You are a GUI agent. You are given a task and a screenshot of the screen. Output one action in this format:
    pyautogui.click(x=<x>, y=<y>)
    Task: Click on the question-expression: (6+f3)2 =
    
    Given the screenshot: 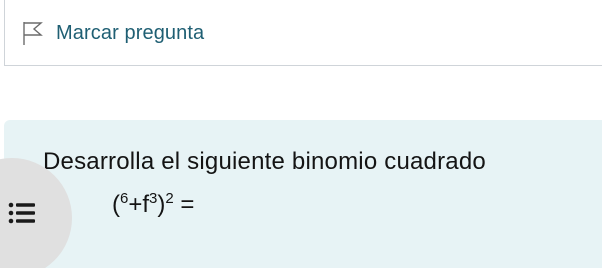 What is the action you would take?
    pyautogui.click(x=153, y=205)
    